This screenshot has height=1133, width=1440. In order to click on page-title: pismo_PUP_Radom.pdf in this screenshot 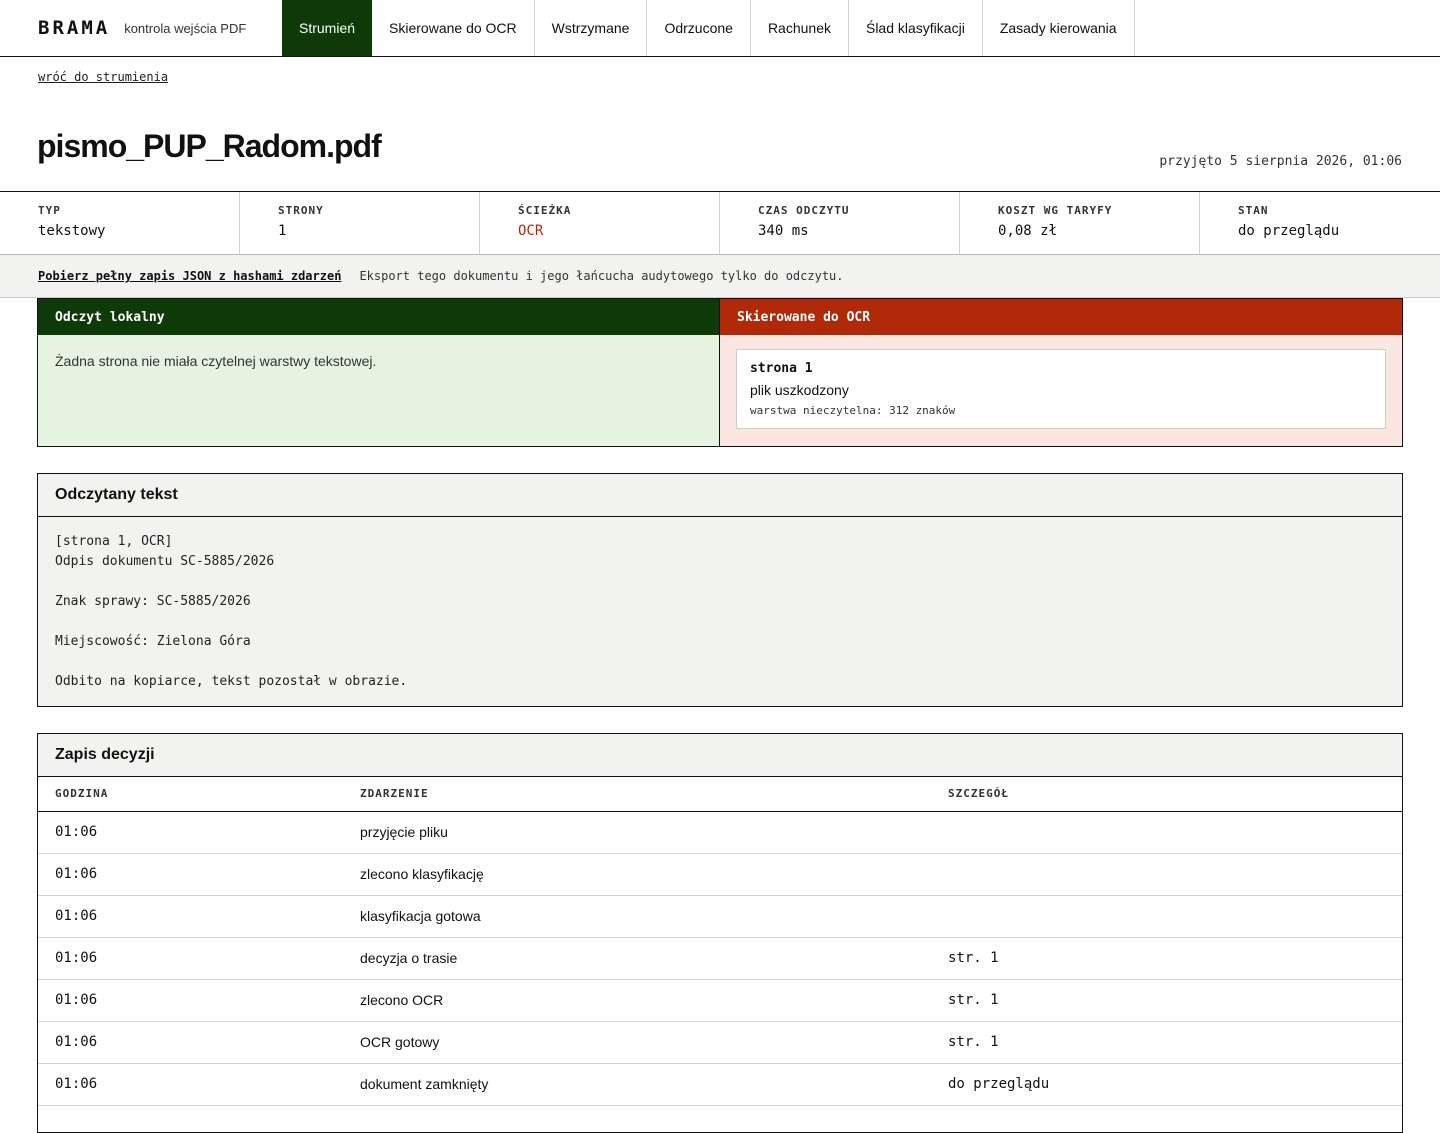, I will do `click(209, 146)`.